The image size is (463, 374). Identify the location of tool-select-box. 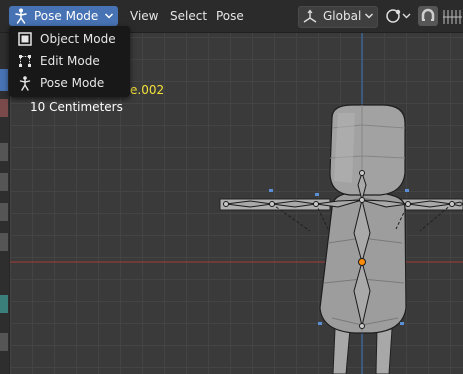
(4, 80).